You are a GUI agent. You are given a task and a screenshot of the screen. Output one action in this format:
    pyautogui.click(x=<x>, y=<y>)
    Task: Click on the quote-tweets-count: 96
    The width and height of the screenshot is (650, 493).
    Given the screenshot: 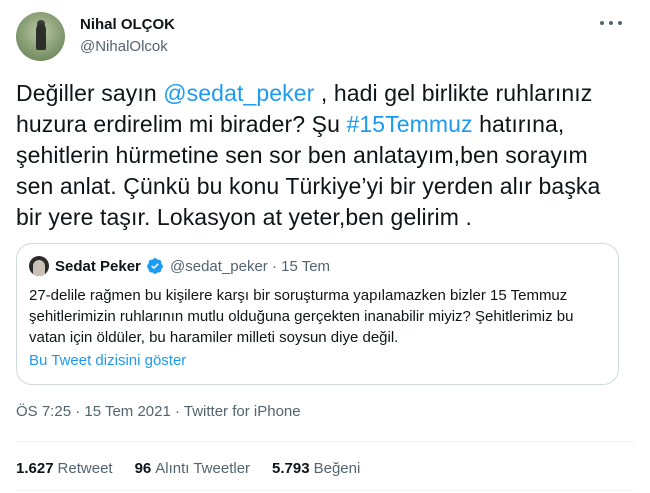 What is the action you would take?
    pyautogui.click(x=143, y=468)
    